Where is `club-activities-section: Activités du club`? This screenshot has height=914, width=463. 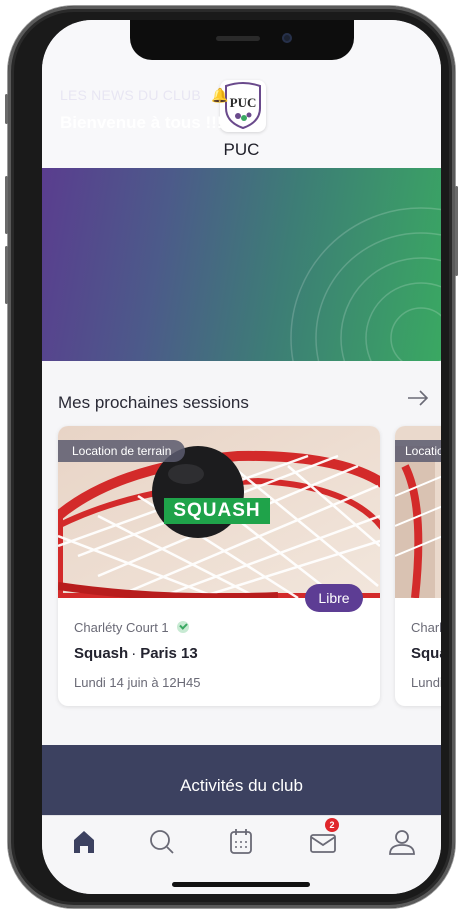 club-activities-section: Activités du club is located at coordinates (241, 780).